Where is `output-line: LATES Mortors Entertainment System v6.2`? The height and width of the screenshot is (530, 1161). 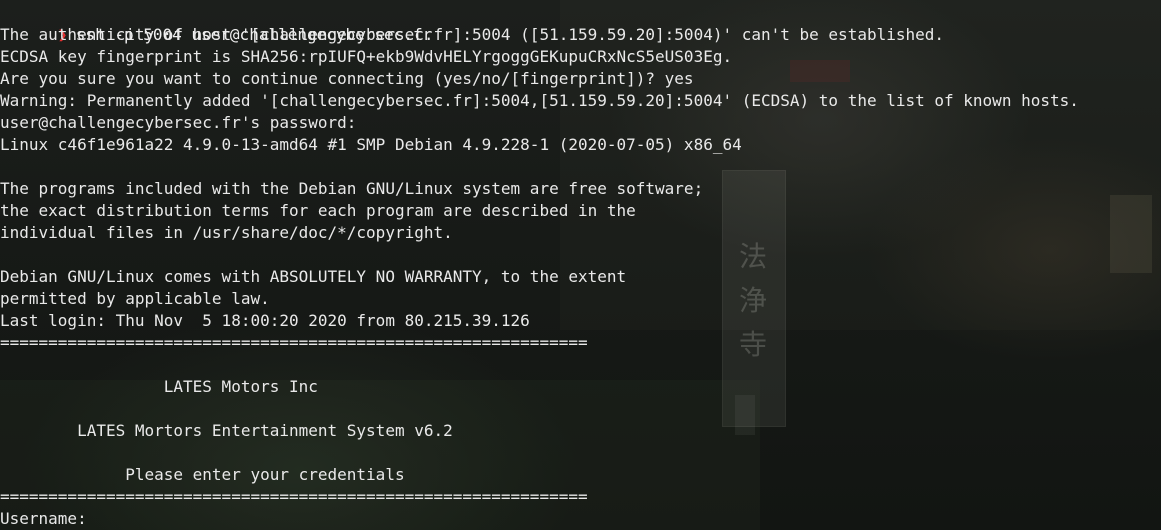 output-line: LATES Mortors Entertainment System v6.2 is located at coordinates (226, 430).